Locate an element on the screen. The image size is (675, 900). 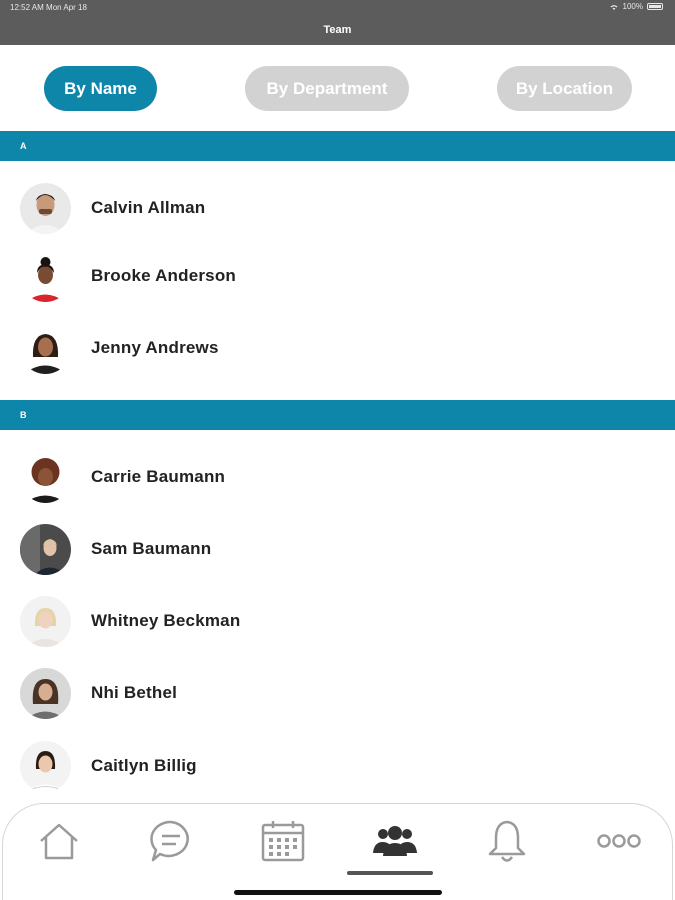
list-item: Jenny Andrews is located at coordinates (337, 348).